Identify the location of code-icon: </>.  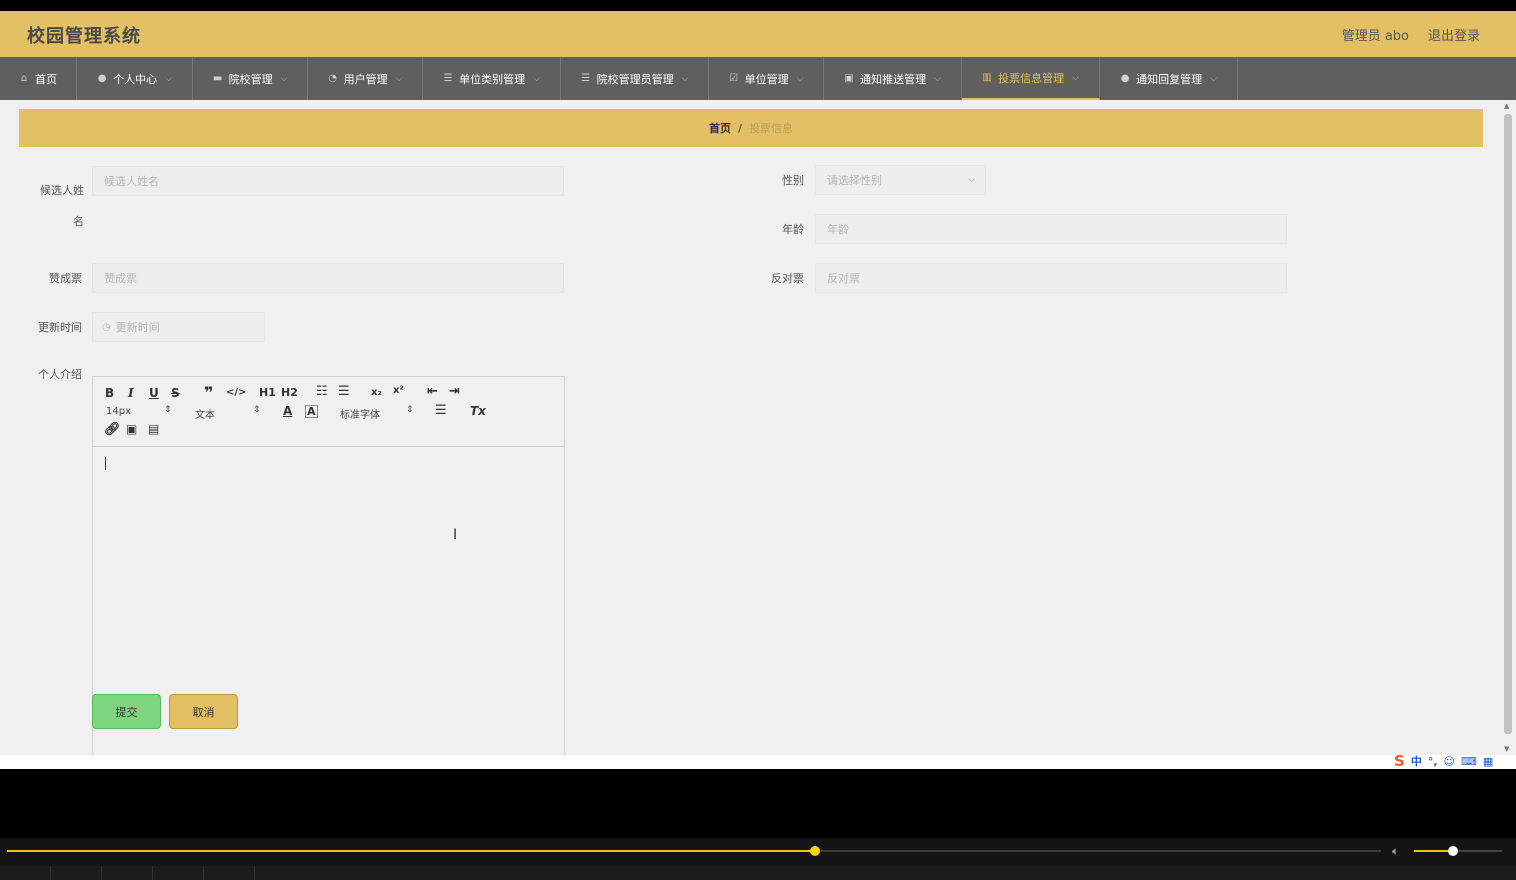
(236, 392).